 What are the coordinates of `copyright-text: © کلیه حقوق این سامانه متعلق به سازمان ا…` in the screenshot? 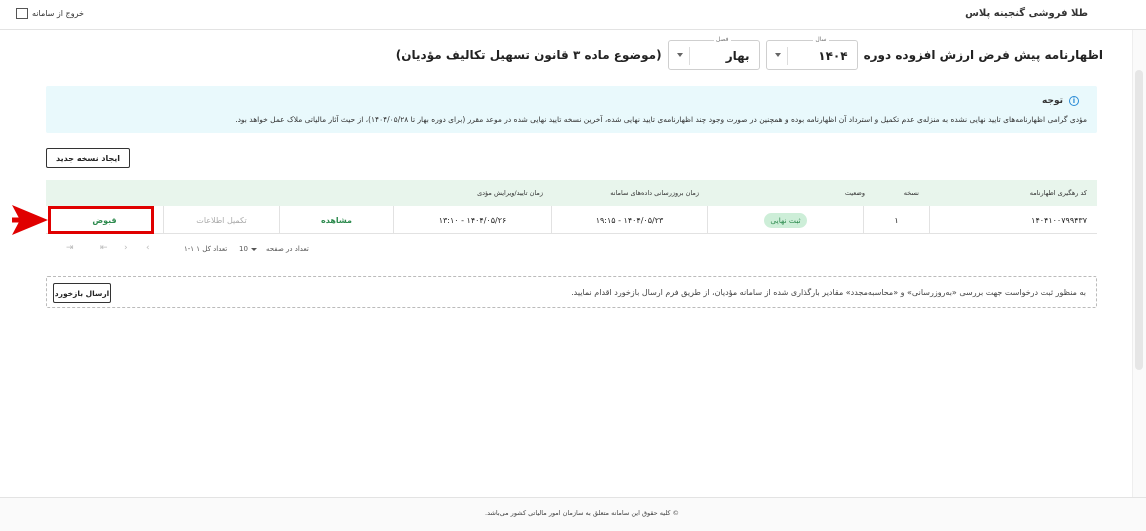 It's located at (582, 513).